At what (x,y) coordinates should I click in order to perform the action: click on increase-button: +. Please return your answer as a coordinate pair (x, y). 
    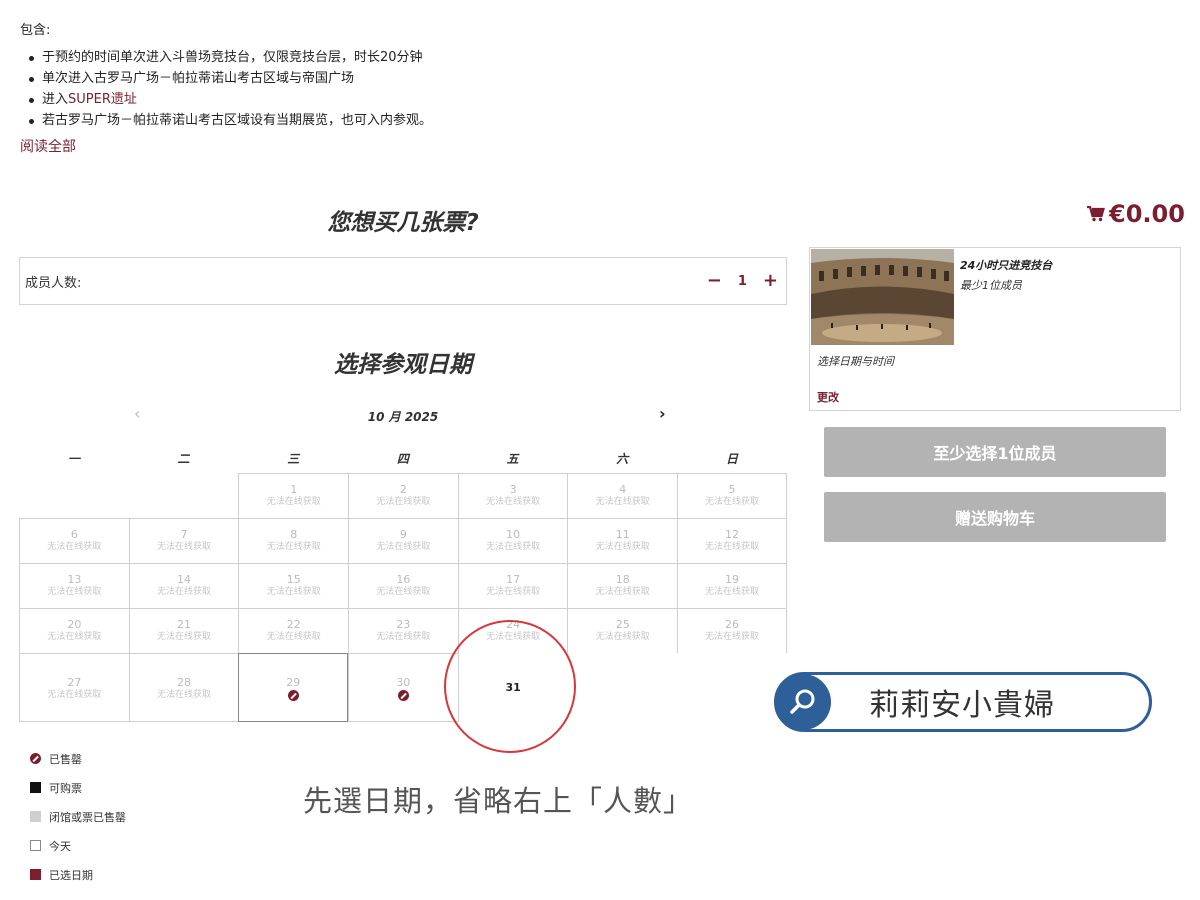
    Looking at the image, I should click on (770, 281).